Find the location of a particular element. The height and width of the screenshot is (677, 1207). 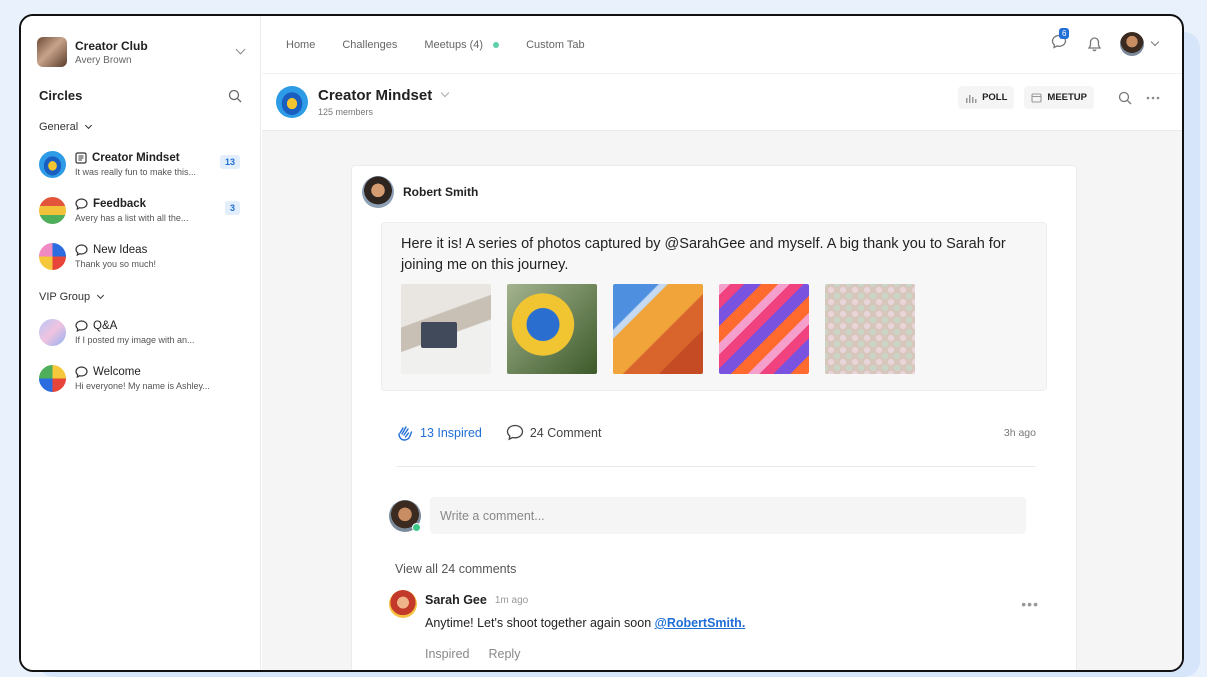

sidebar-item-preview: Thank you so much! is located at coordinates (116, 263).